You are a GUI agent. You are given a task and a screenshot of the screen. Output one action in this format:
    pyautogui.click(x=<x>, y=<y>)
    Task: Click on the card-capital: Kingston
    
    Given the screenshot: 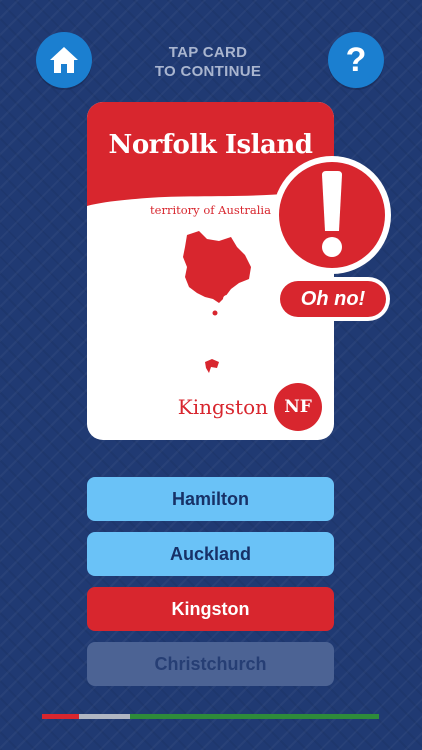 What is the action you would take?
    pyautogui.click(x=222, y=407)
    